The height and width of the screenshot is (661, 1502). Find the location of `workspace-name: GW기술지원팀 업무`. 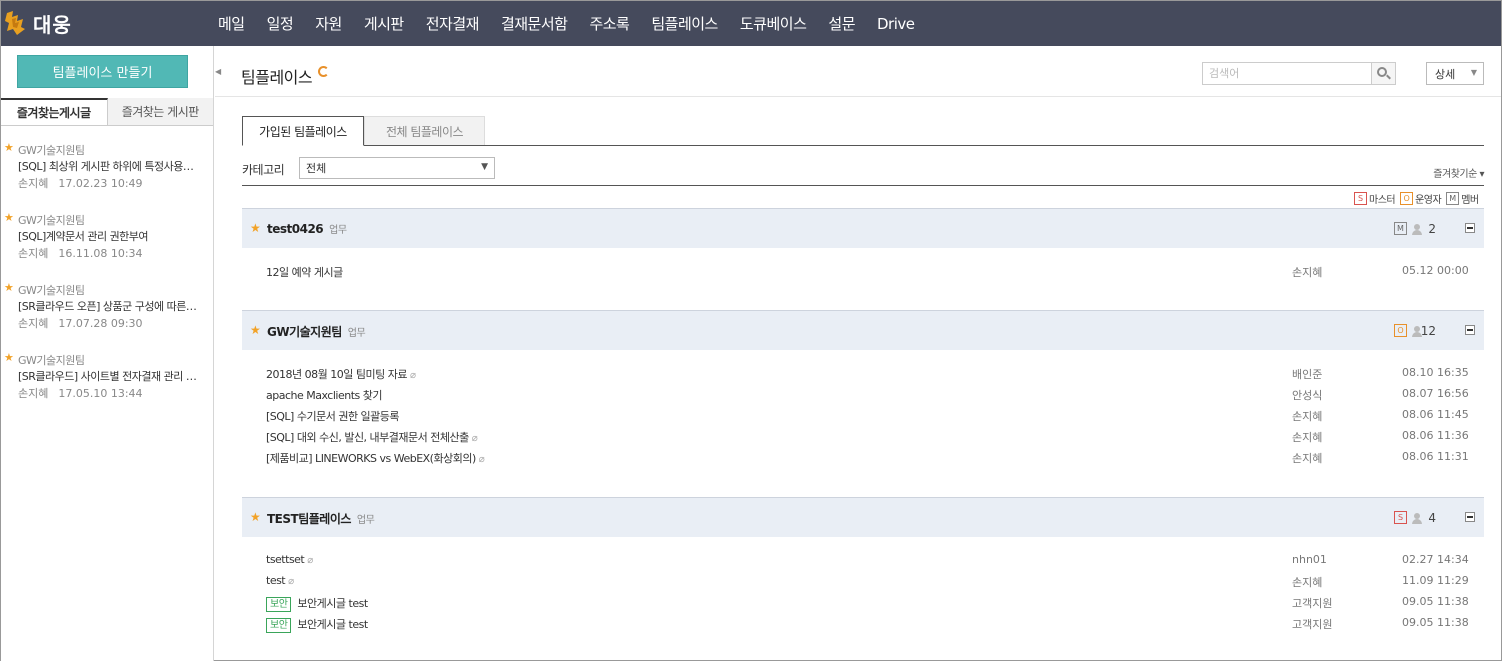

workspace-name: GW기술지원팀 업무 is located at coordinates (316, 331).